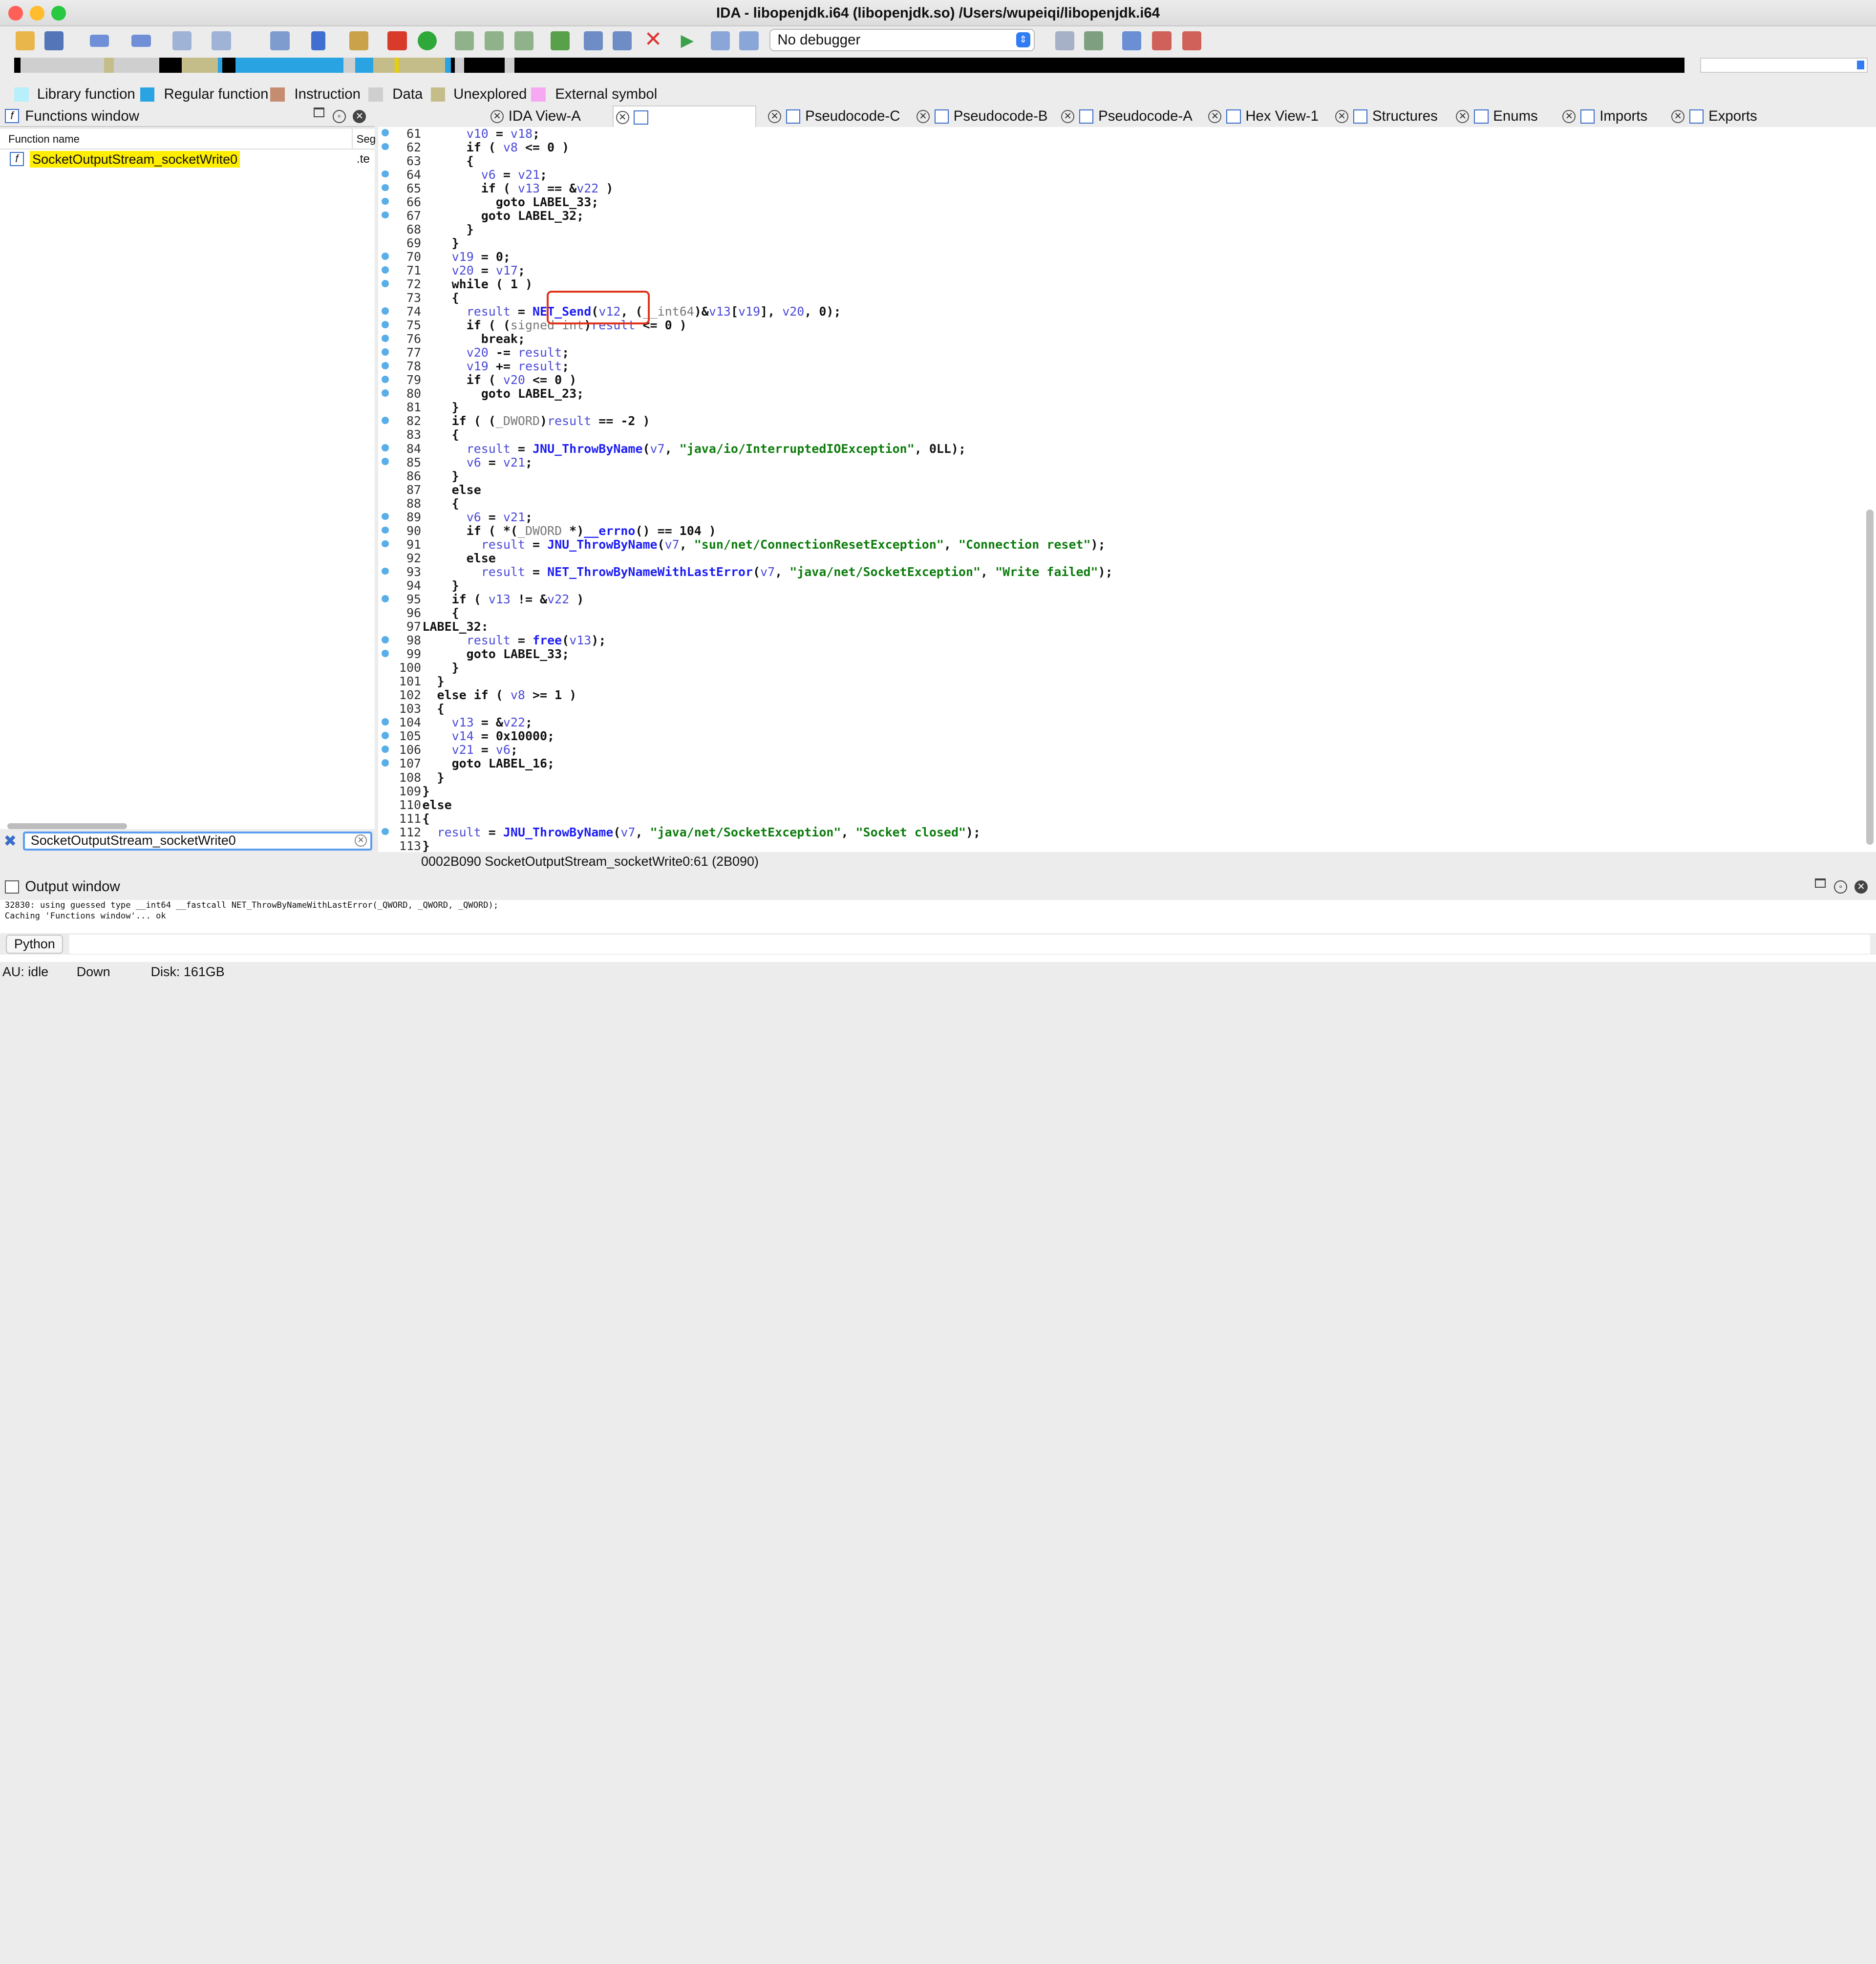  Describe the element at coordinates (1120, 407) in the screenshot. I see `code-line: 81 }` at that location.